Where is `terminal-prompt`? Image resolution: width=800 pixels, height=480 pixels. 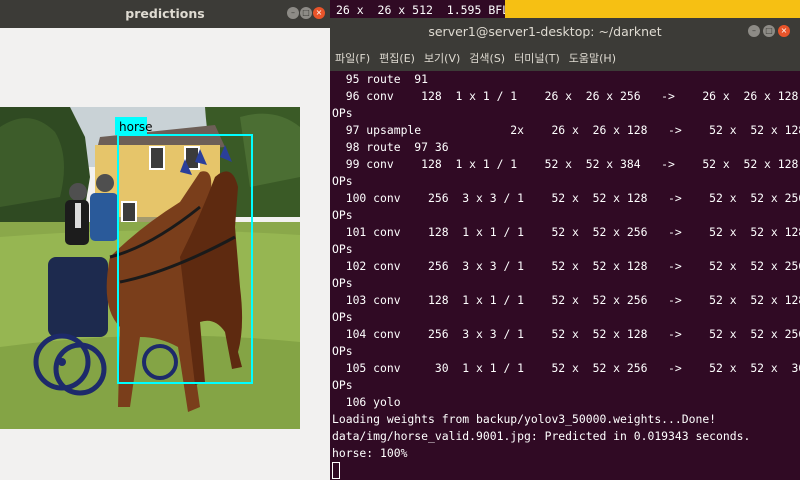 terminal-prompt is located at coordinates (336, 470).